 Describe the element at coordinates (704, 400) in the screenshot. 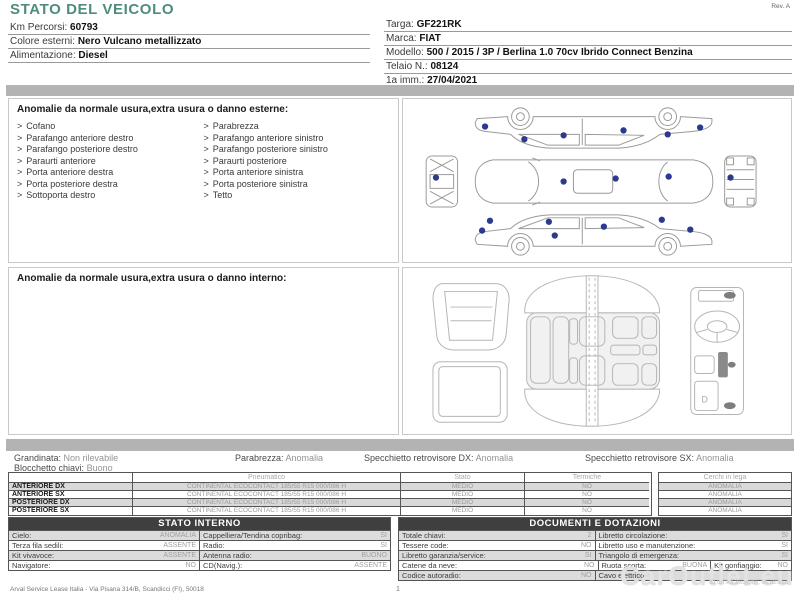

I see `svg-text: D` at that location.